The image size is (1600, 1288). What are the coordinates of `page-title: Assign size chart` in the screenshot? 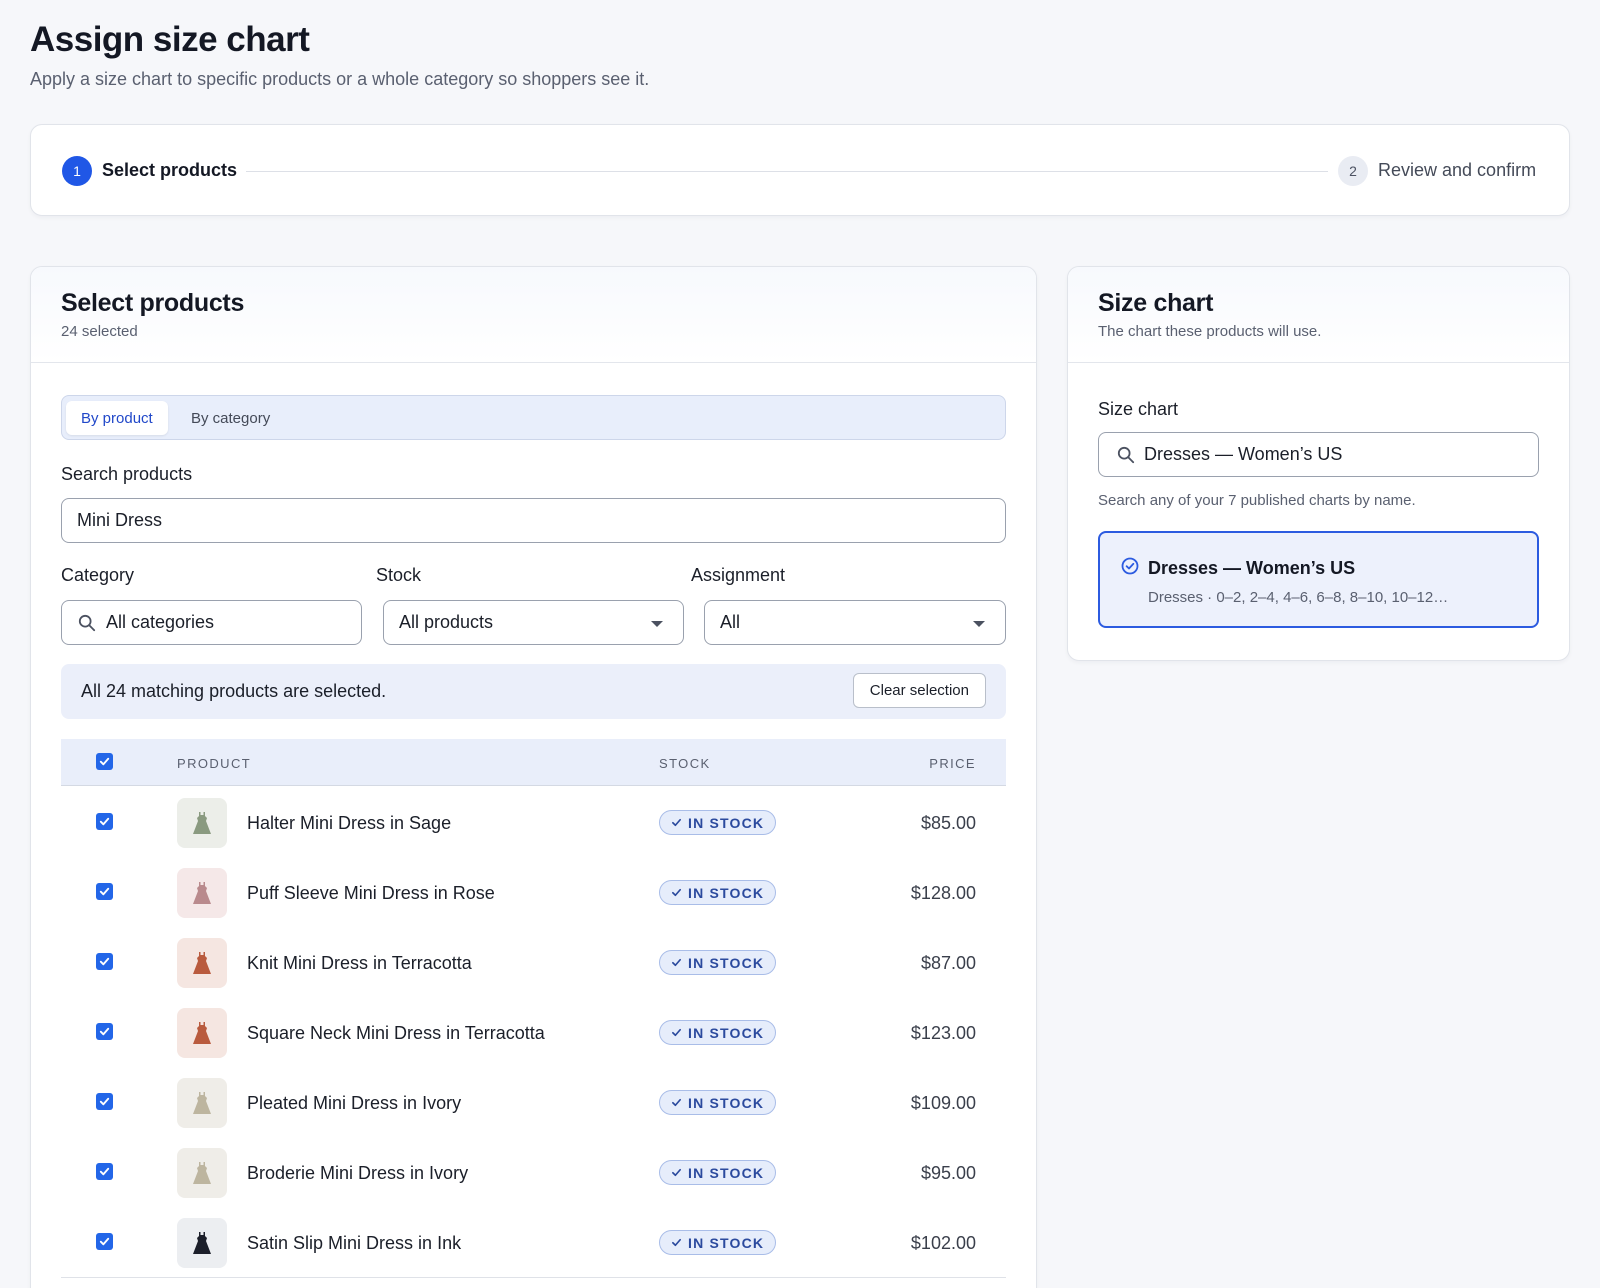 It's located at (170, 39).